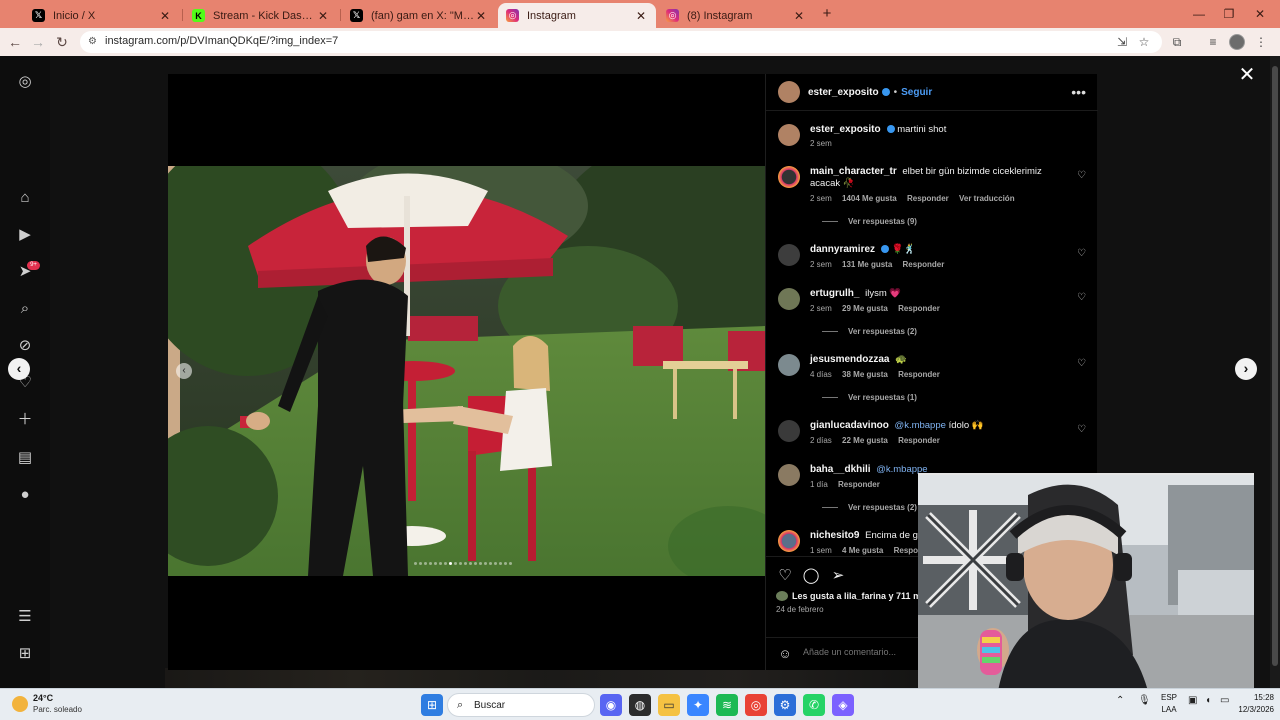 This screenshot has height=720, width=1280. Describe the element at coordinates (862, 550) in the screenshot. I see `comment-likes: 4 Me gusta` at that location.